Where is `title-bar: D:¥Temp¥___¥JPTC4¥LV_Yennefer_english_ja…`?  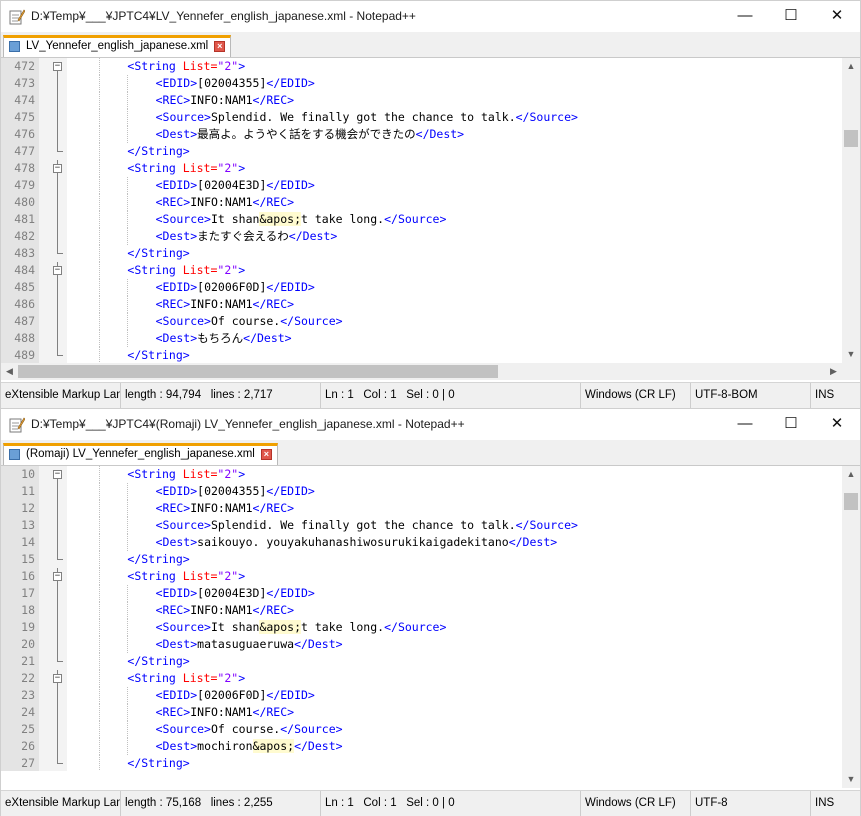 title-bar: D:¥Temp¥___¥JPTC4¥LV_Yennefer_english_ja… is located at coordinates (430, 16).